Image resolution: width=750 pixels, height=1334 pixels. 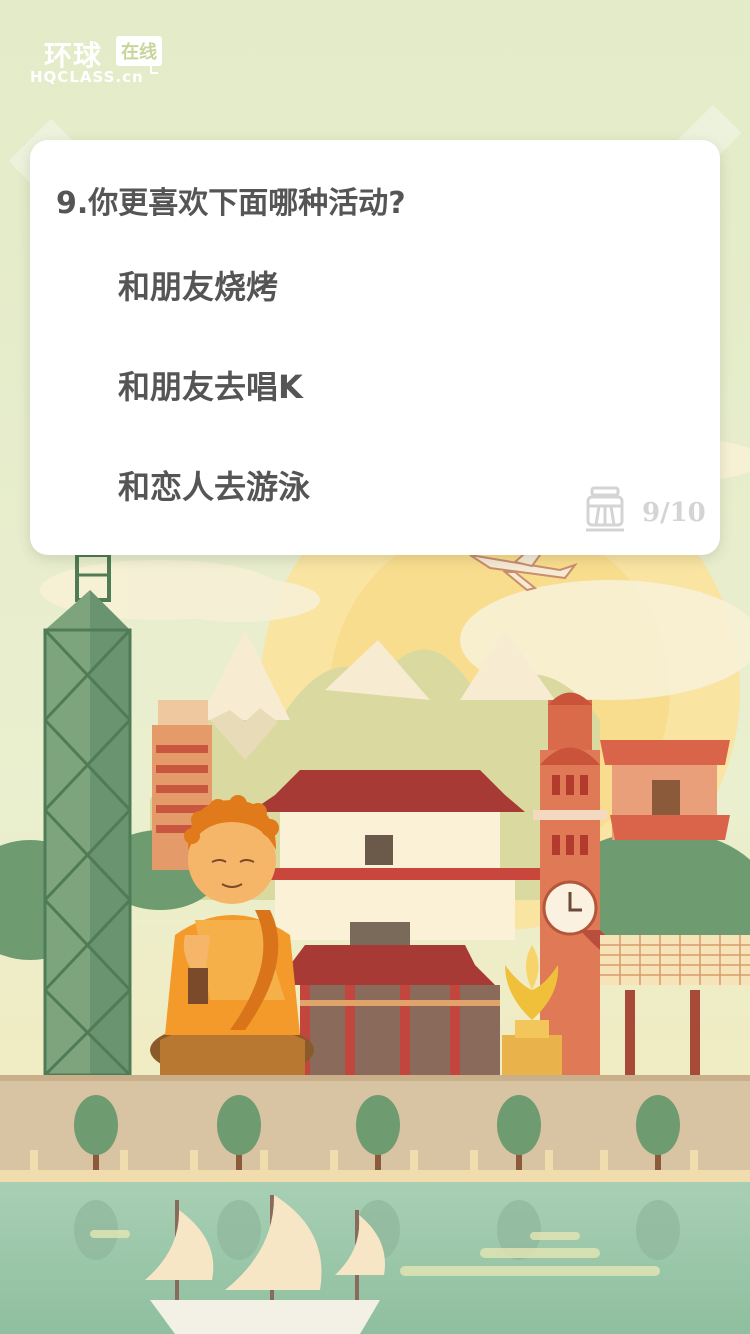 I want to click on logo-speech-hook, so click(x=154, y=68).